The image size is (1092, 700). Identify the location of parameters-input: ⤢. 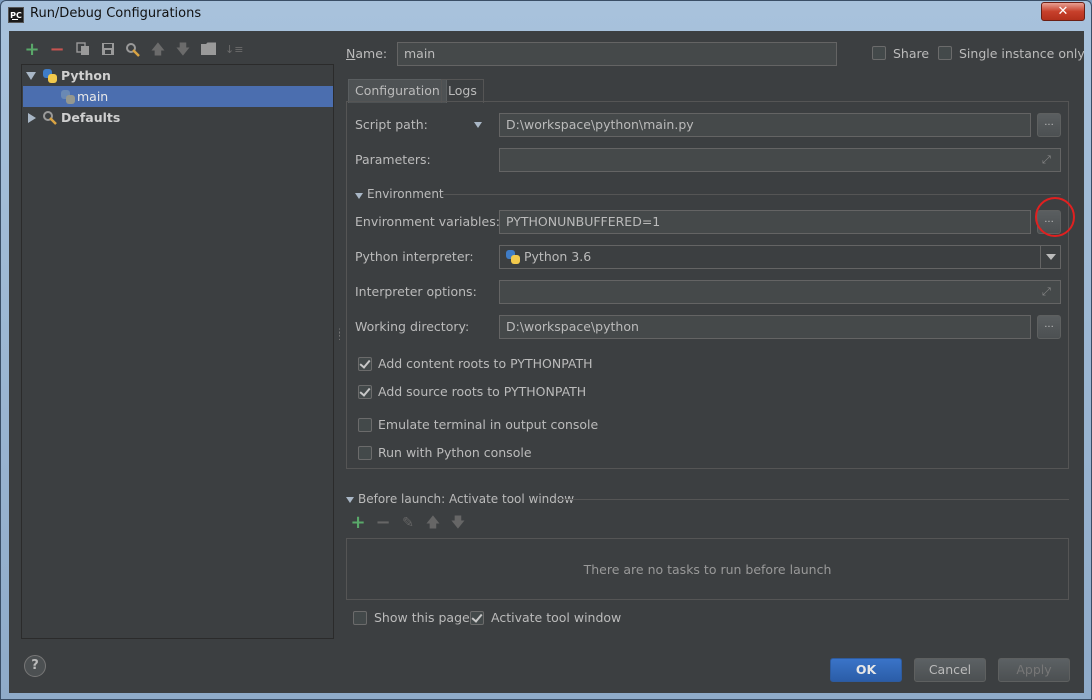
(780, 160).